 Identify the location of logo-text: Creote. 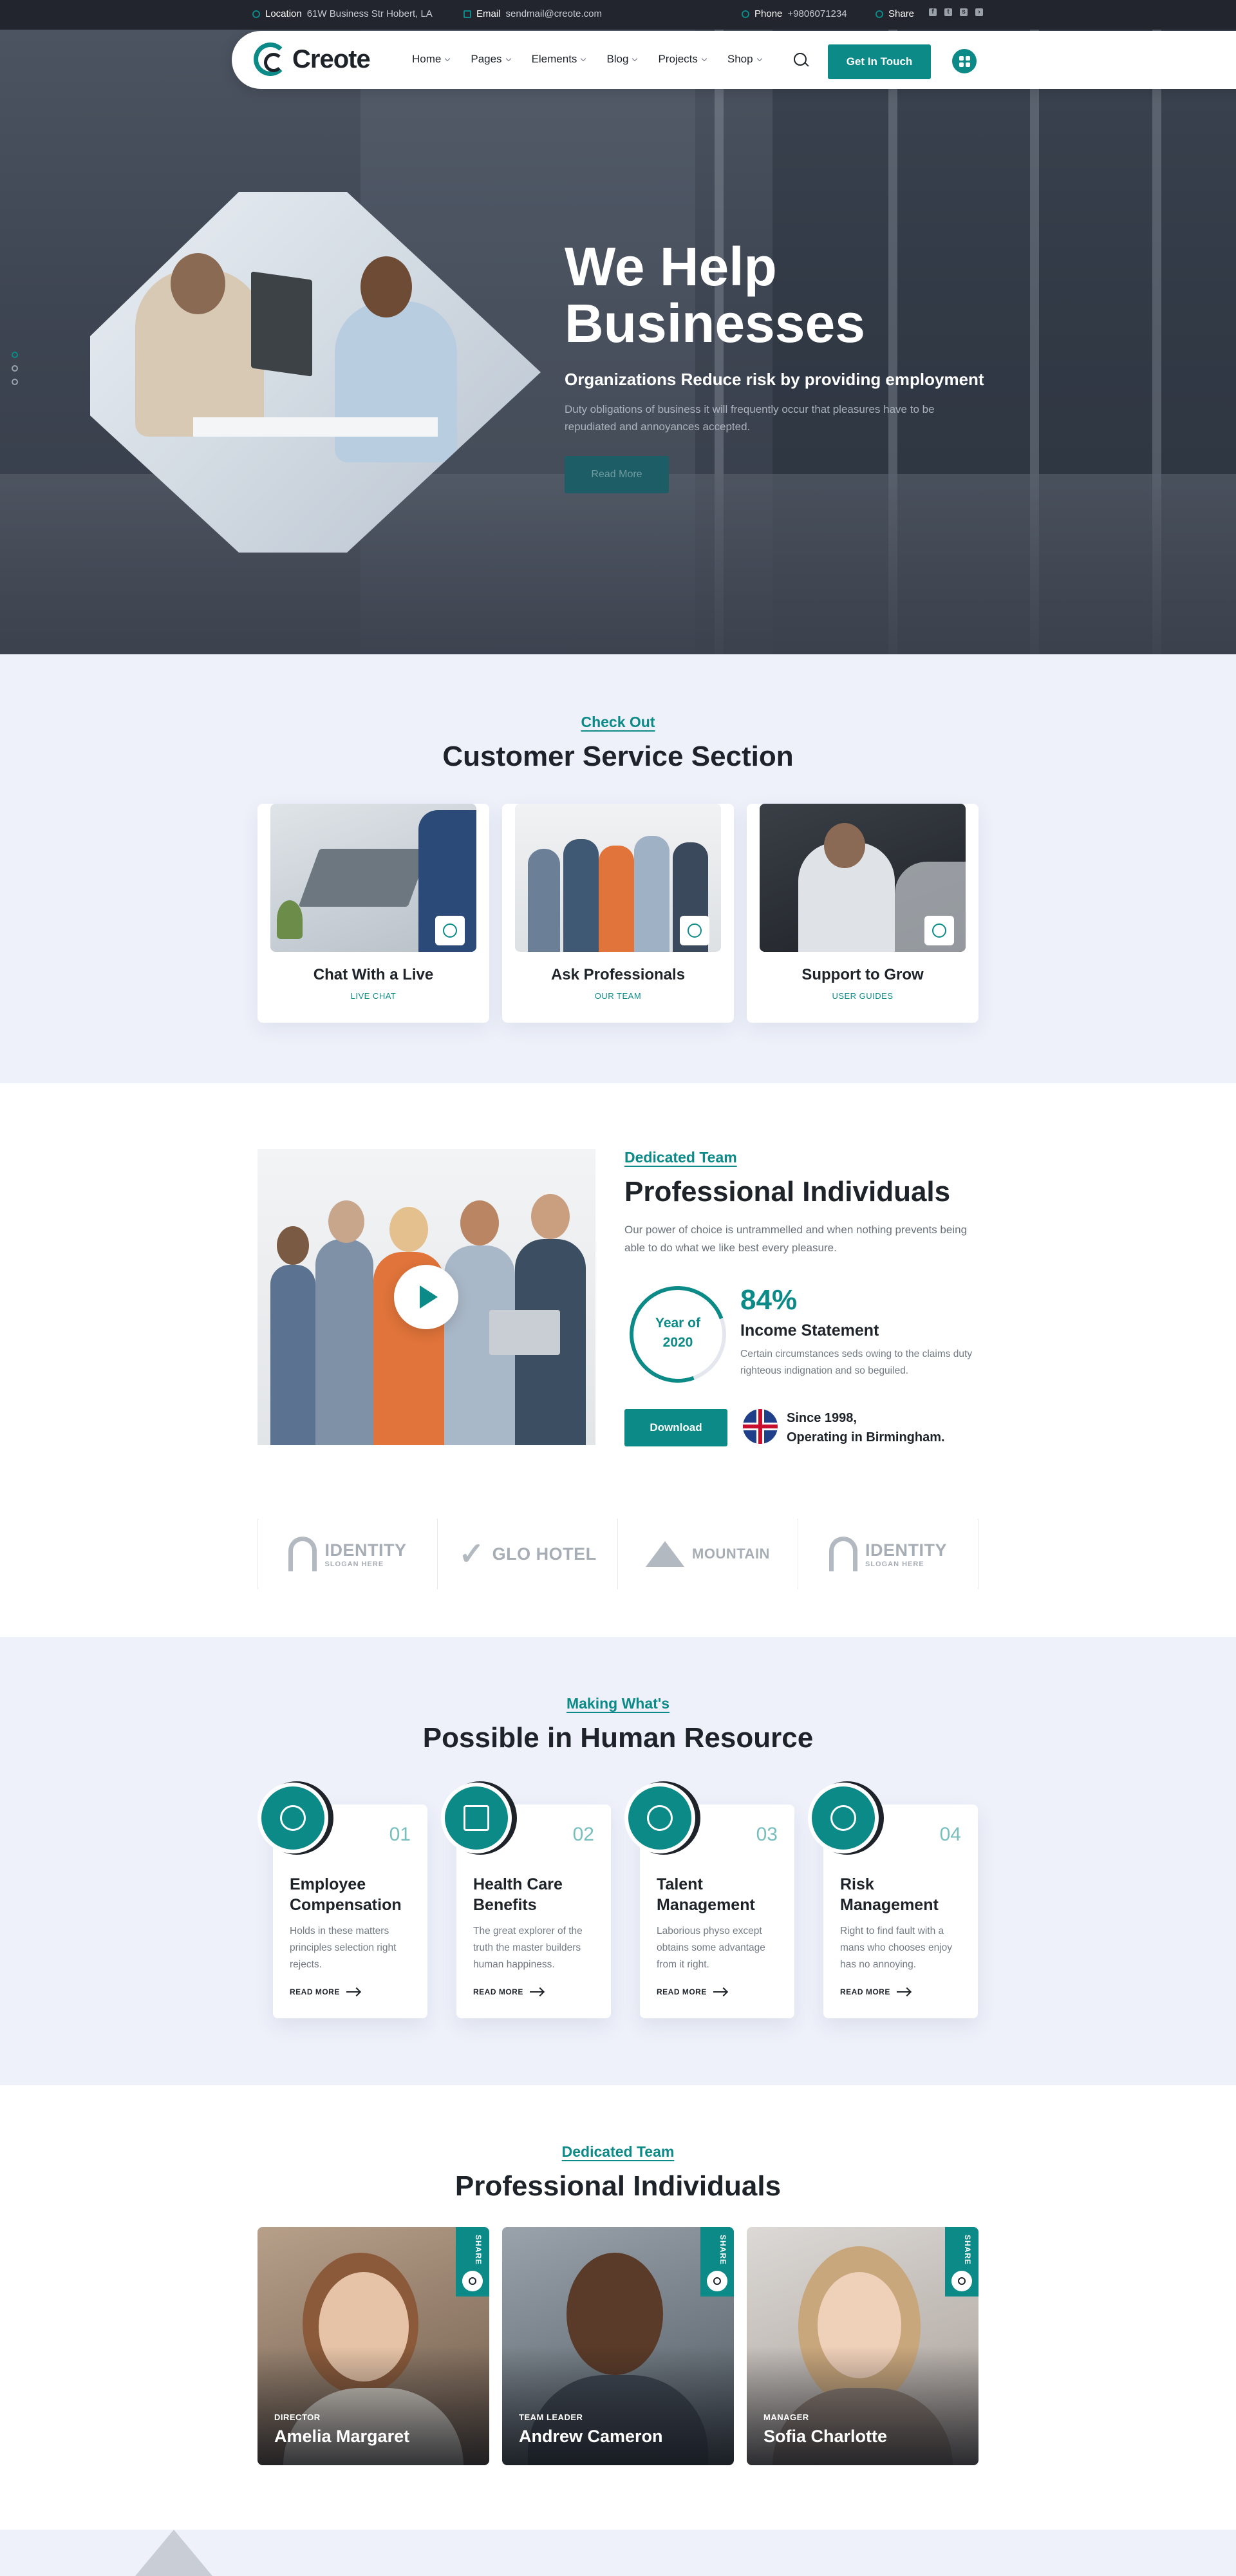
(332, 58).